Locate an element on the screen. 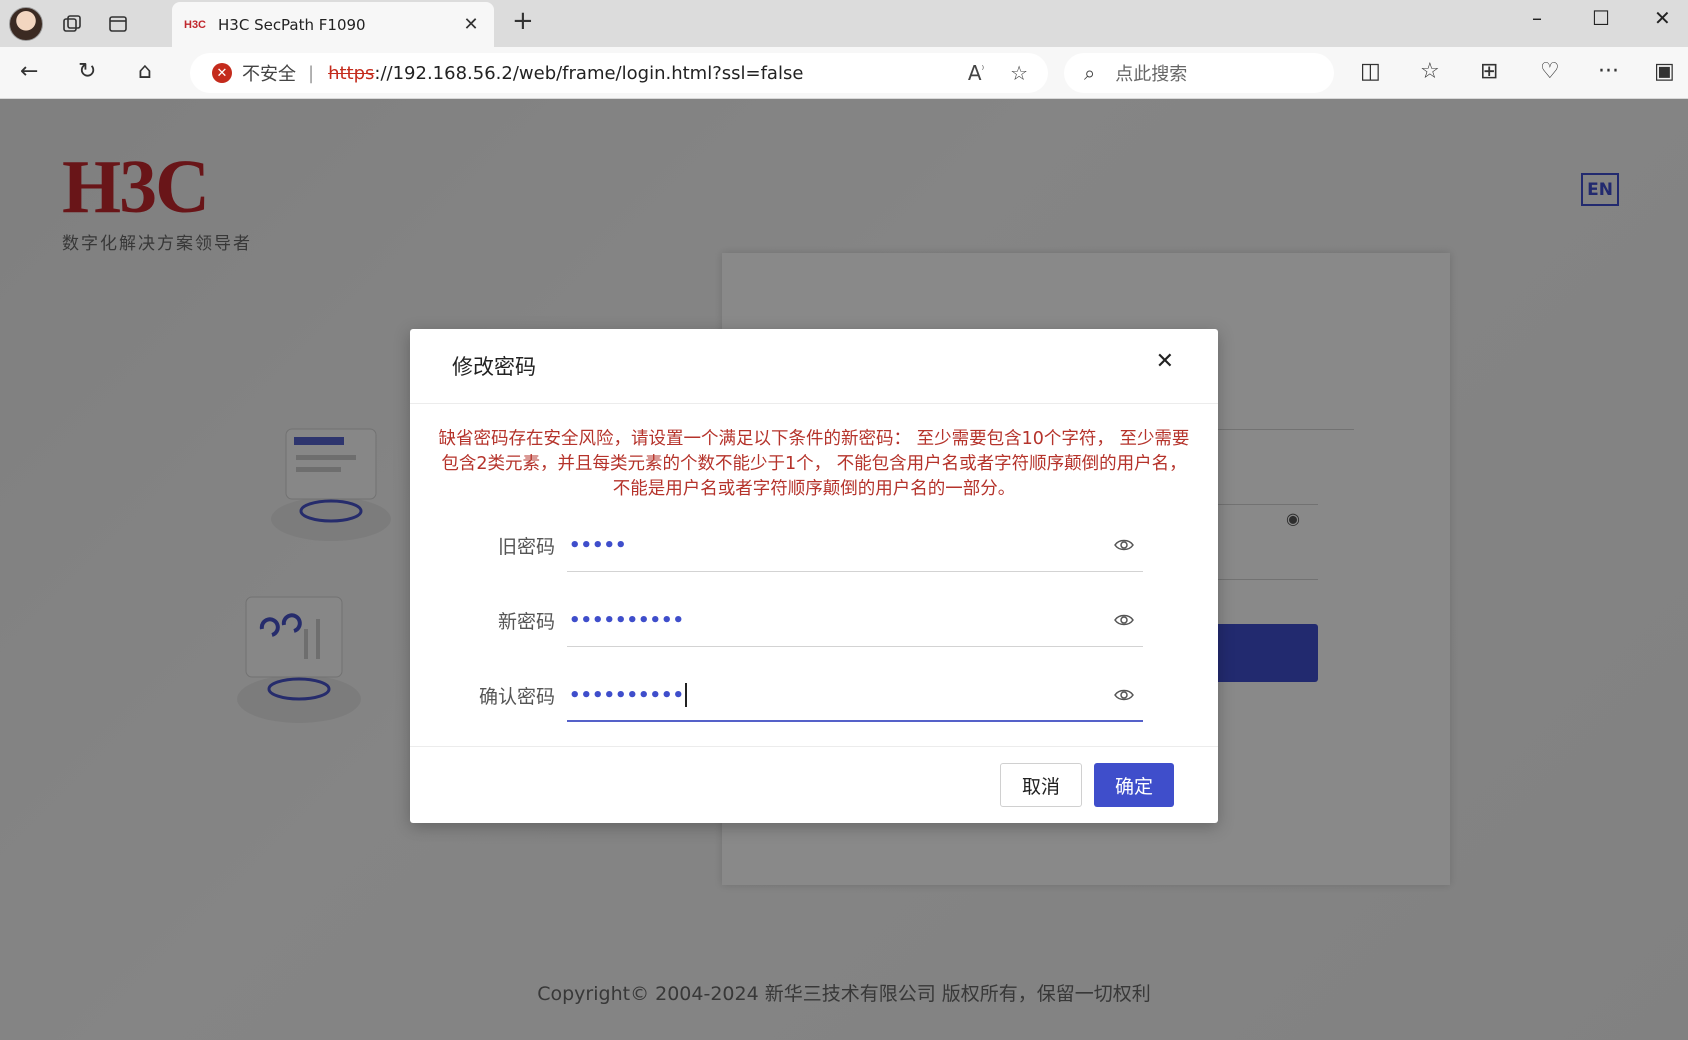 The width and height of the screenshot is (1688, 1040). security-label: 不安全 is located at coordinates (269, 73).